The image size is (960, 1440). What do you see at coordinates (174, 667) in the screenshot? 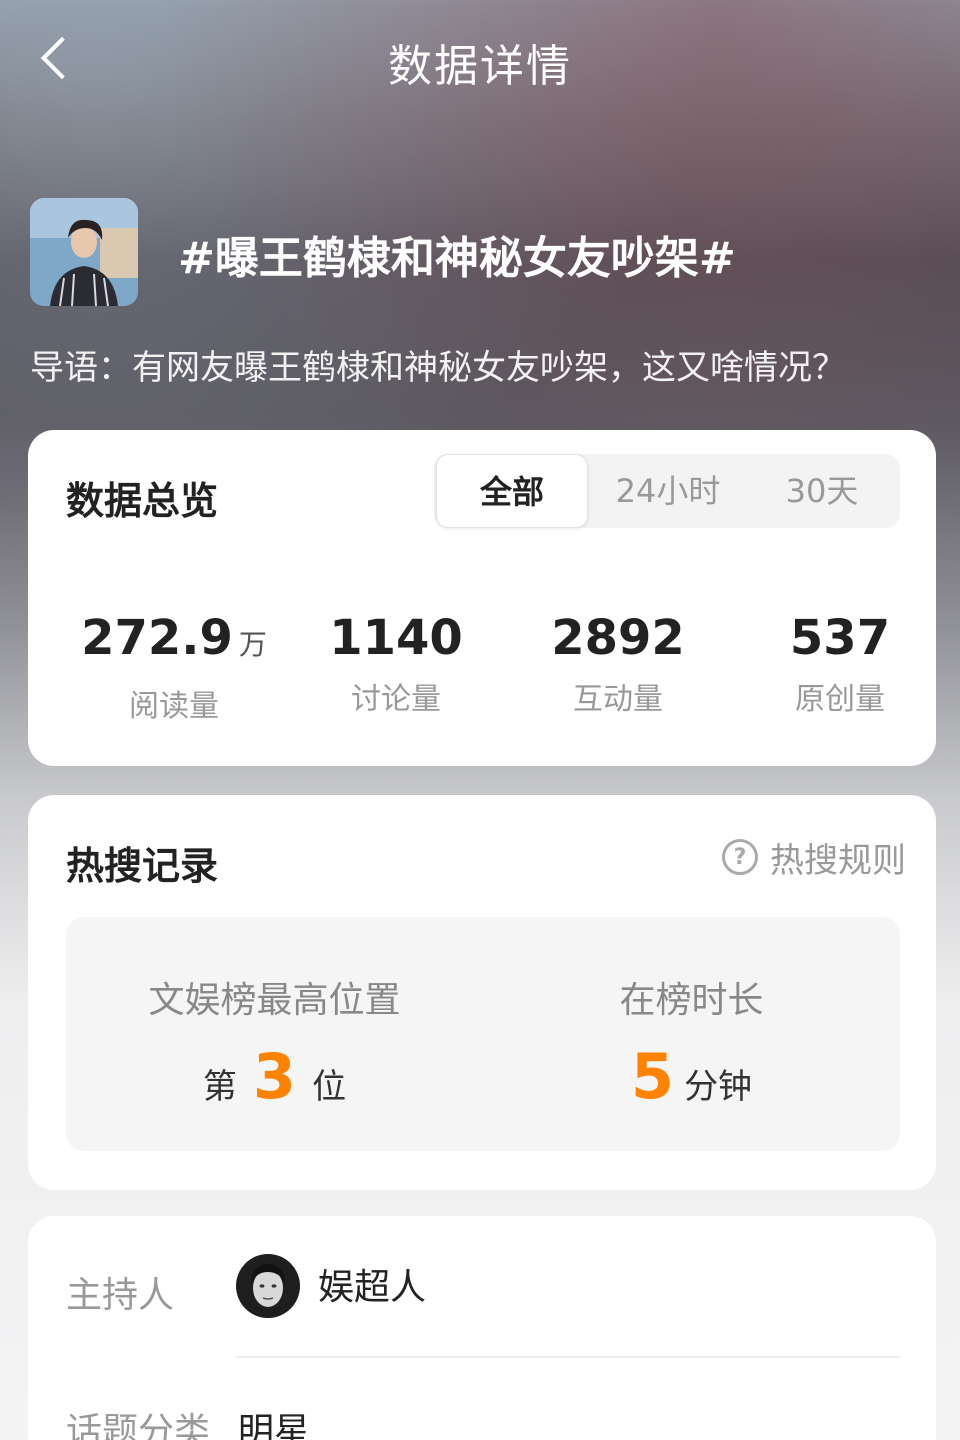
I see `stat-reads: 272.9 万 阅读量` at bounding box center [174, 667].